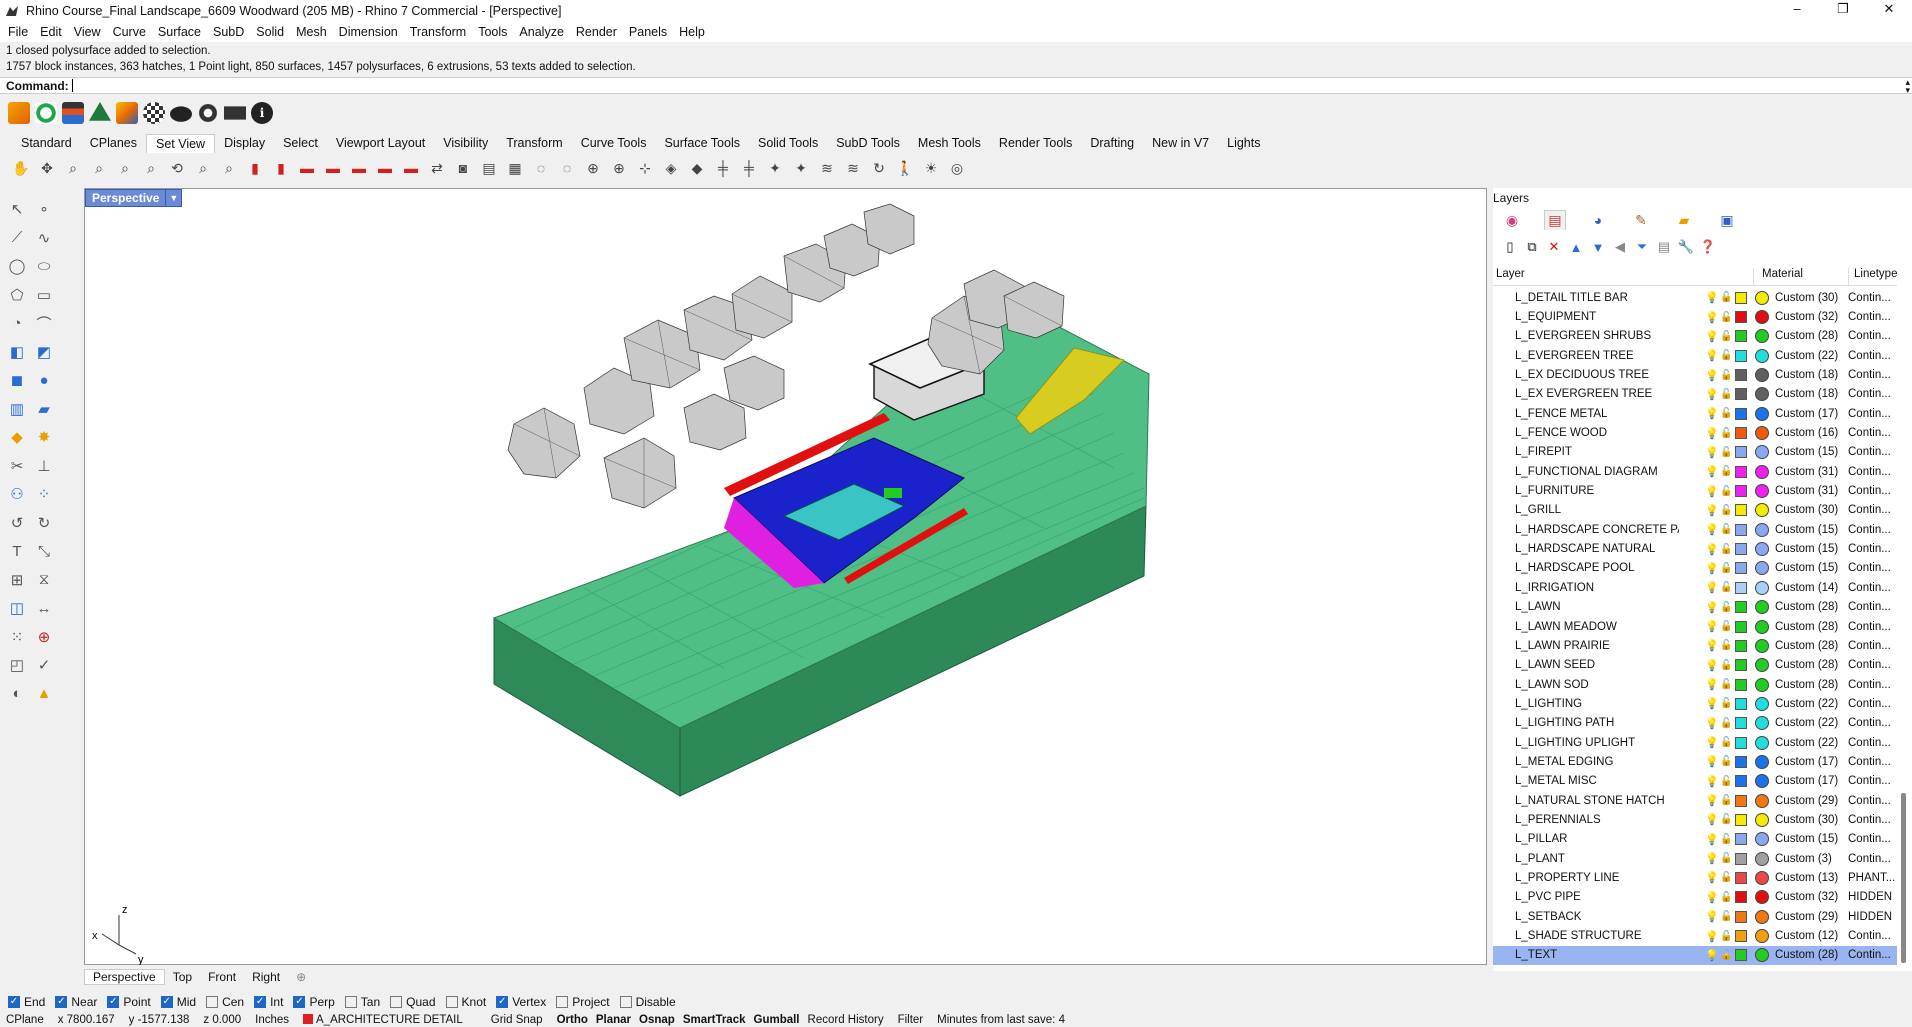 The height and width of the screenshot is (1027, 1912). Describe the element at coordinates (1586, 820) in the screenshot. I see `layer-name: L_PERENNIALS` at that location.